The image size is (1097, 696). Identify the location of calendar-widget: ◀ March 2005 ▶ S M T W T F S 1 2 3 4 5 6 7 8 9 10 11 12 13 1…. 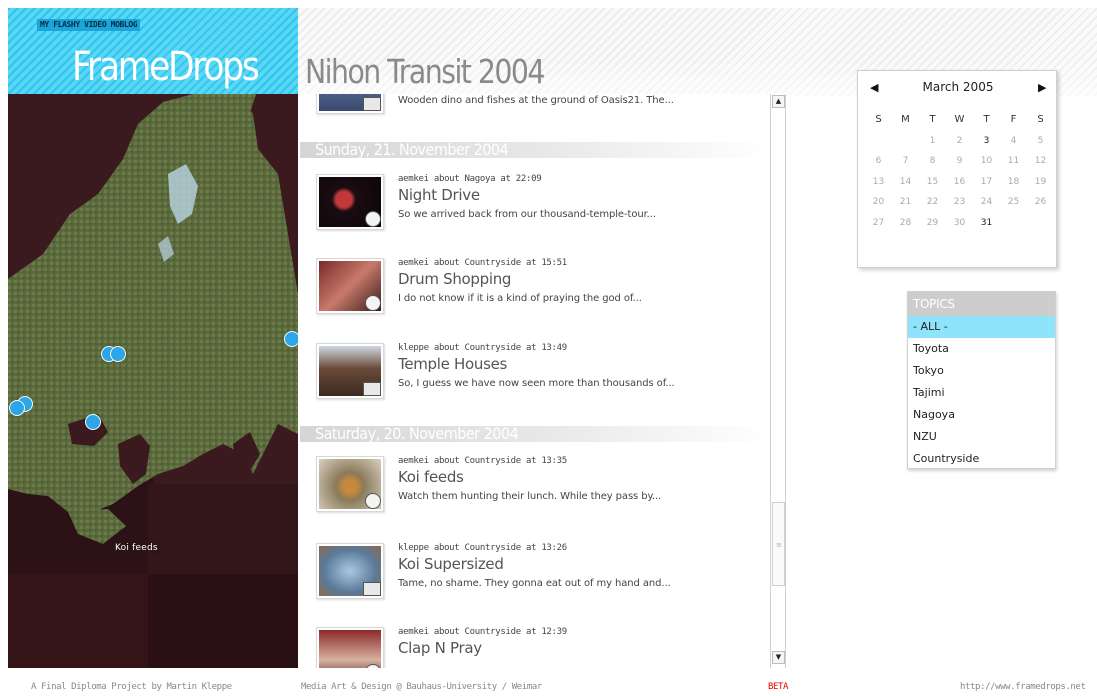
(957, 169).